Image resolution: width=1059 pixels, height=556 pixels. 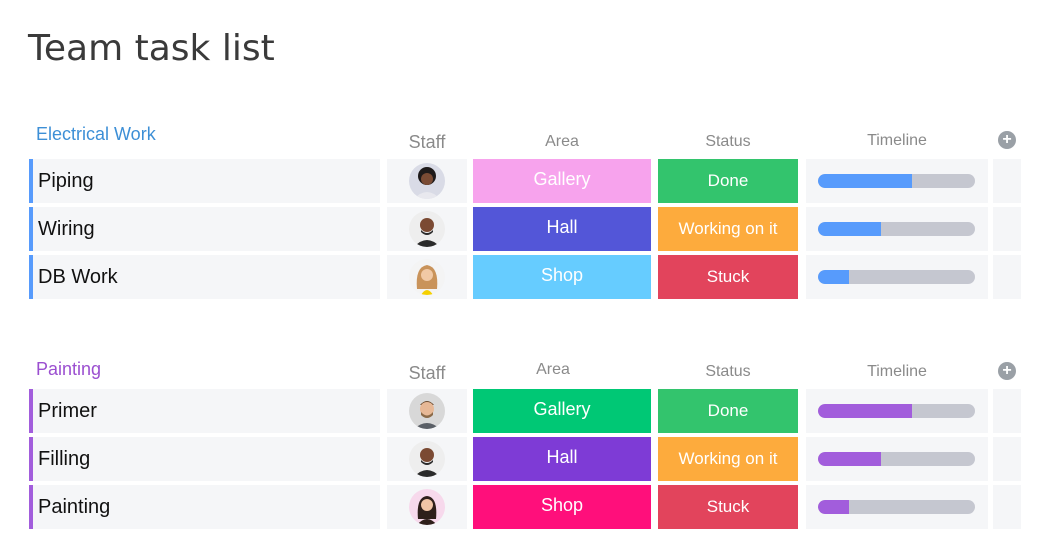 I want to click on task-name-cell: Primer, so click(x=204, y=411).